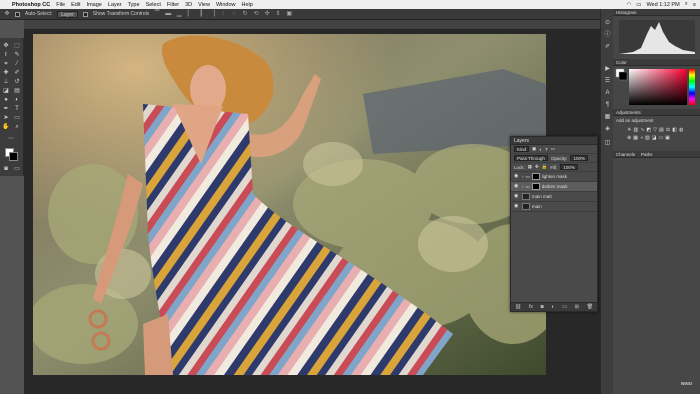 The width and height of the screenshot is (700, 394). Describe the element at coordinates (7, 14) in the screenshot. I see `move-tool-icon: ✥` at that location.